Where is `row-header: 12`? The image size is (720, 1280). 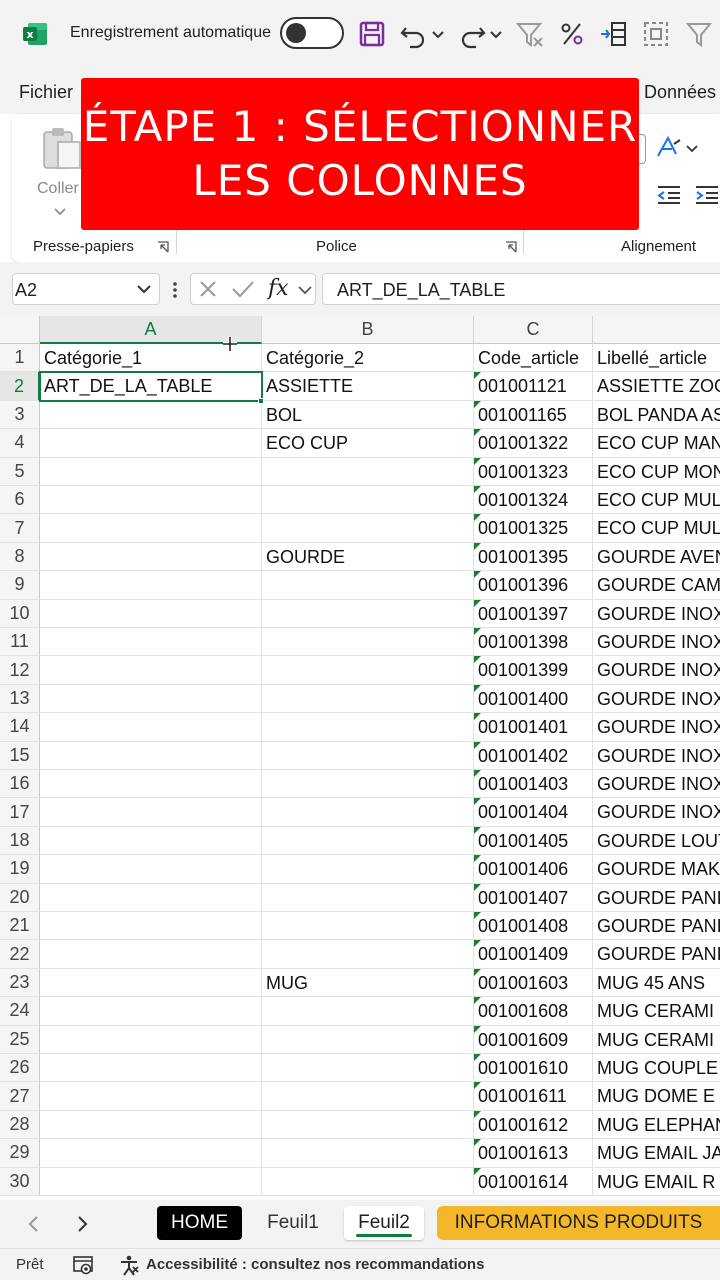 row-header: 12 is located at coordinates (20, 670).